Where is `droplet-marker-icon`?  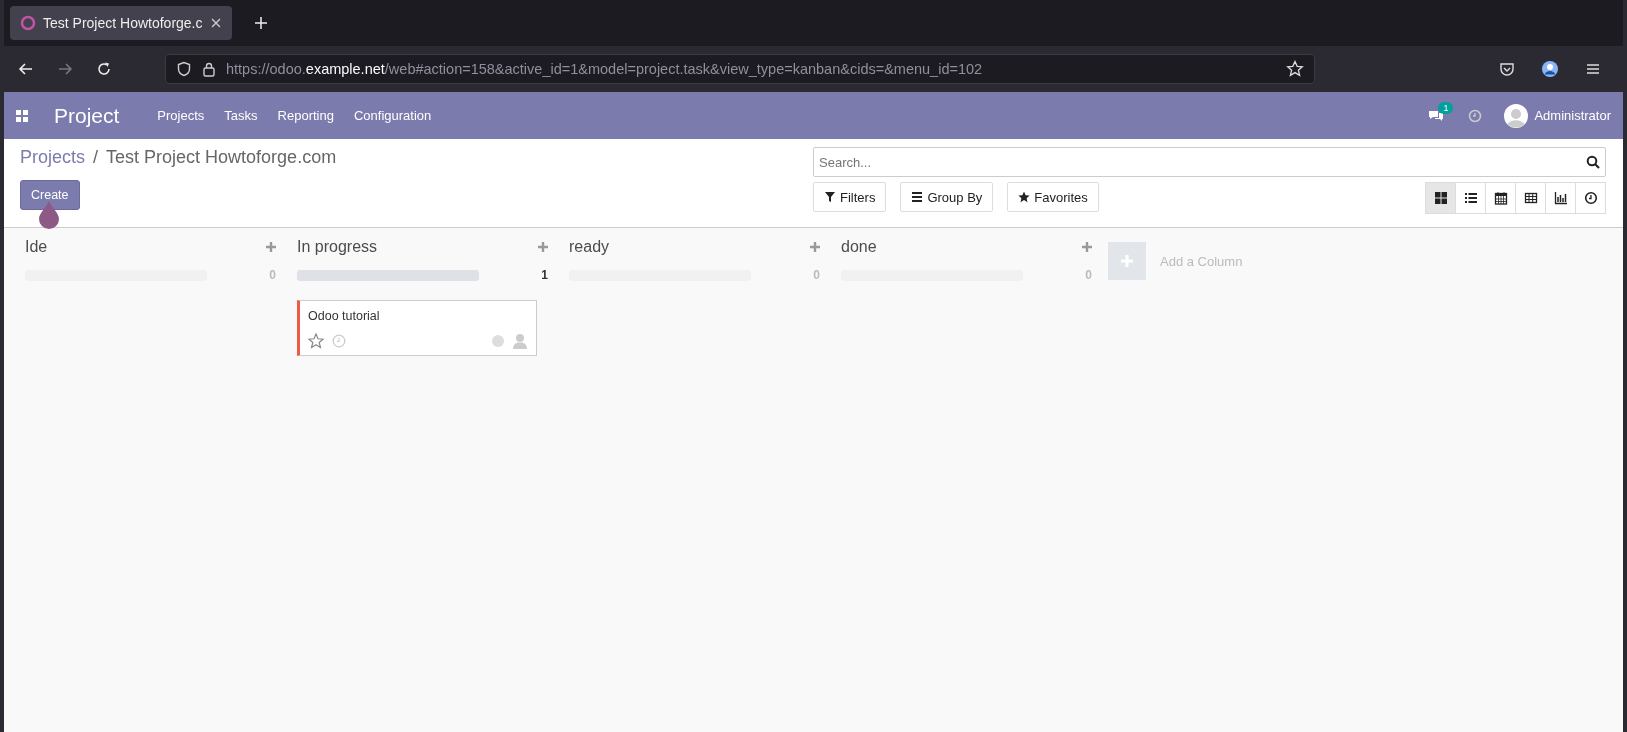
droplet-marker-icon is located at coordinates (49, 215).